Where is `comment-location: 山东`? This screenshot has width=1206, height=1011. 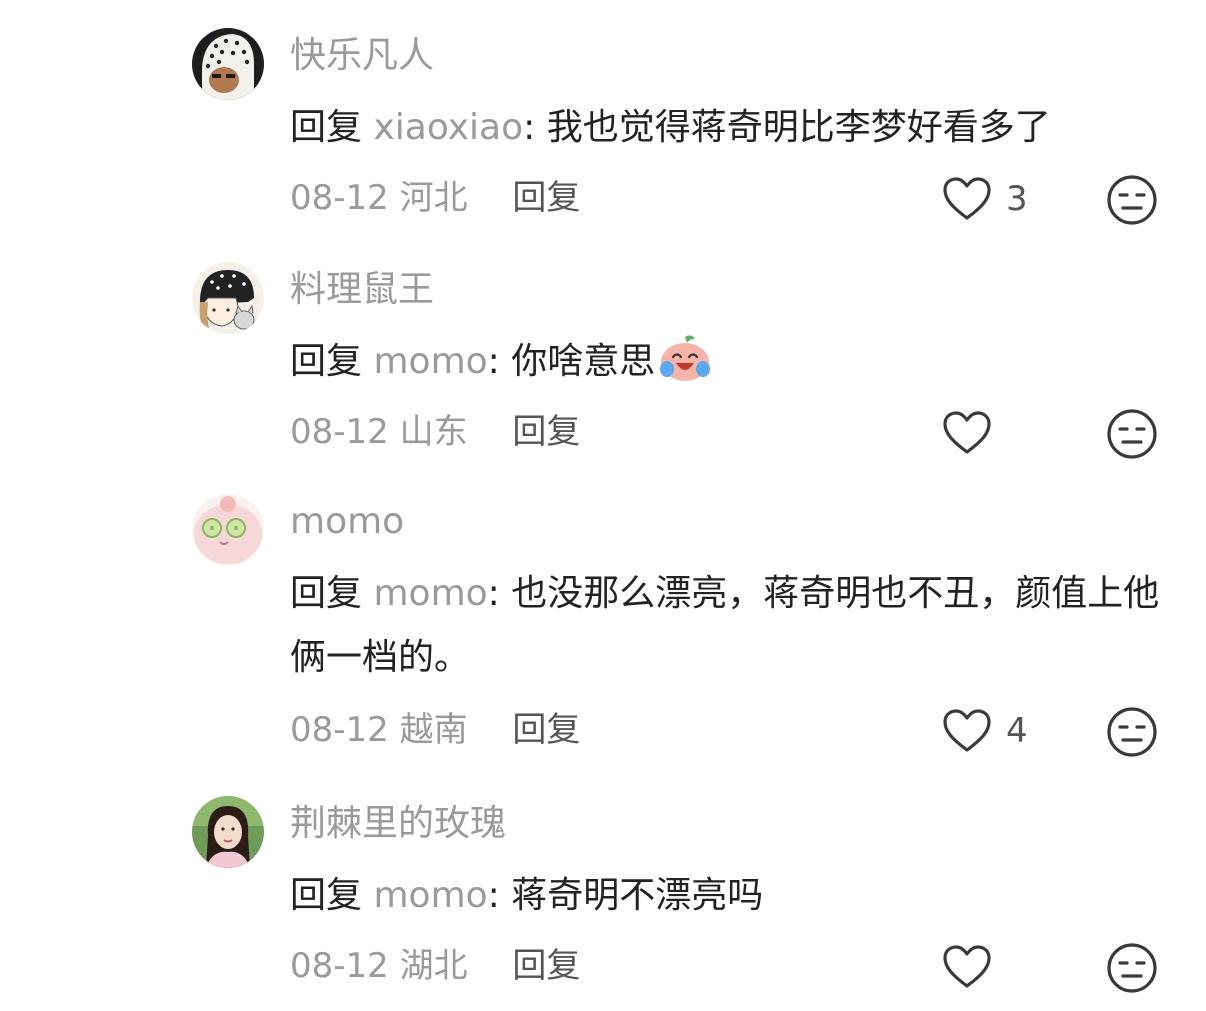 comment-location: 山东 is located at coordinates (433, 432).